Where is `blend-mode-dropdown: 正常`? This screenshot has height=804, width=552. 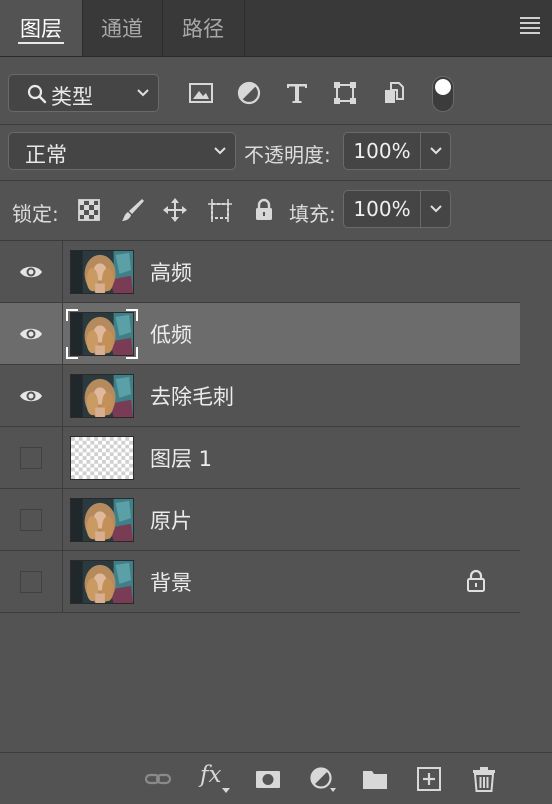
blend-mode-dropdown: 正常 is located at coordinates (122, 151).